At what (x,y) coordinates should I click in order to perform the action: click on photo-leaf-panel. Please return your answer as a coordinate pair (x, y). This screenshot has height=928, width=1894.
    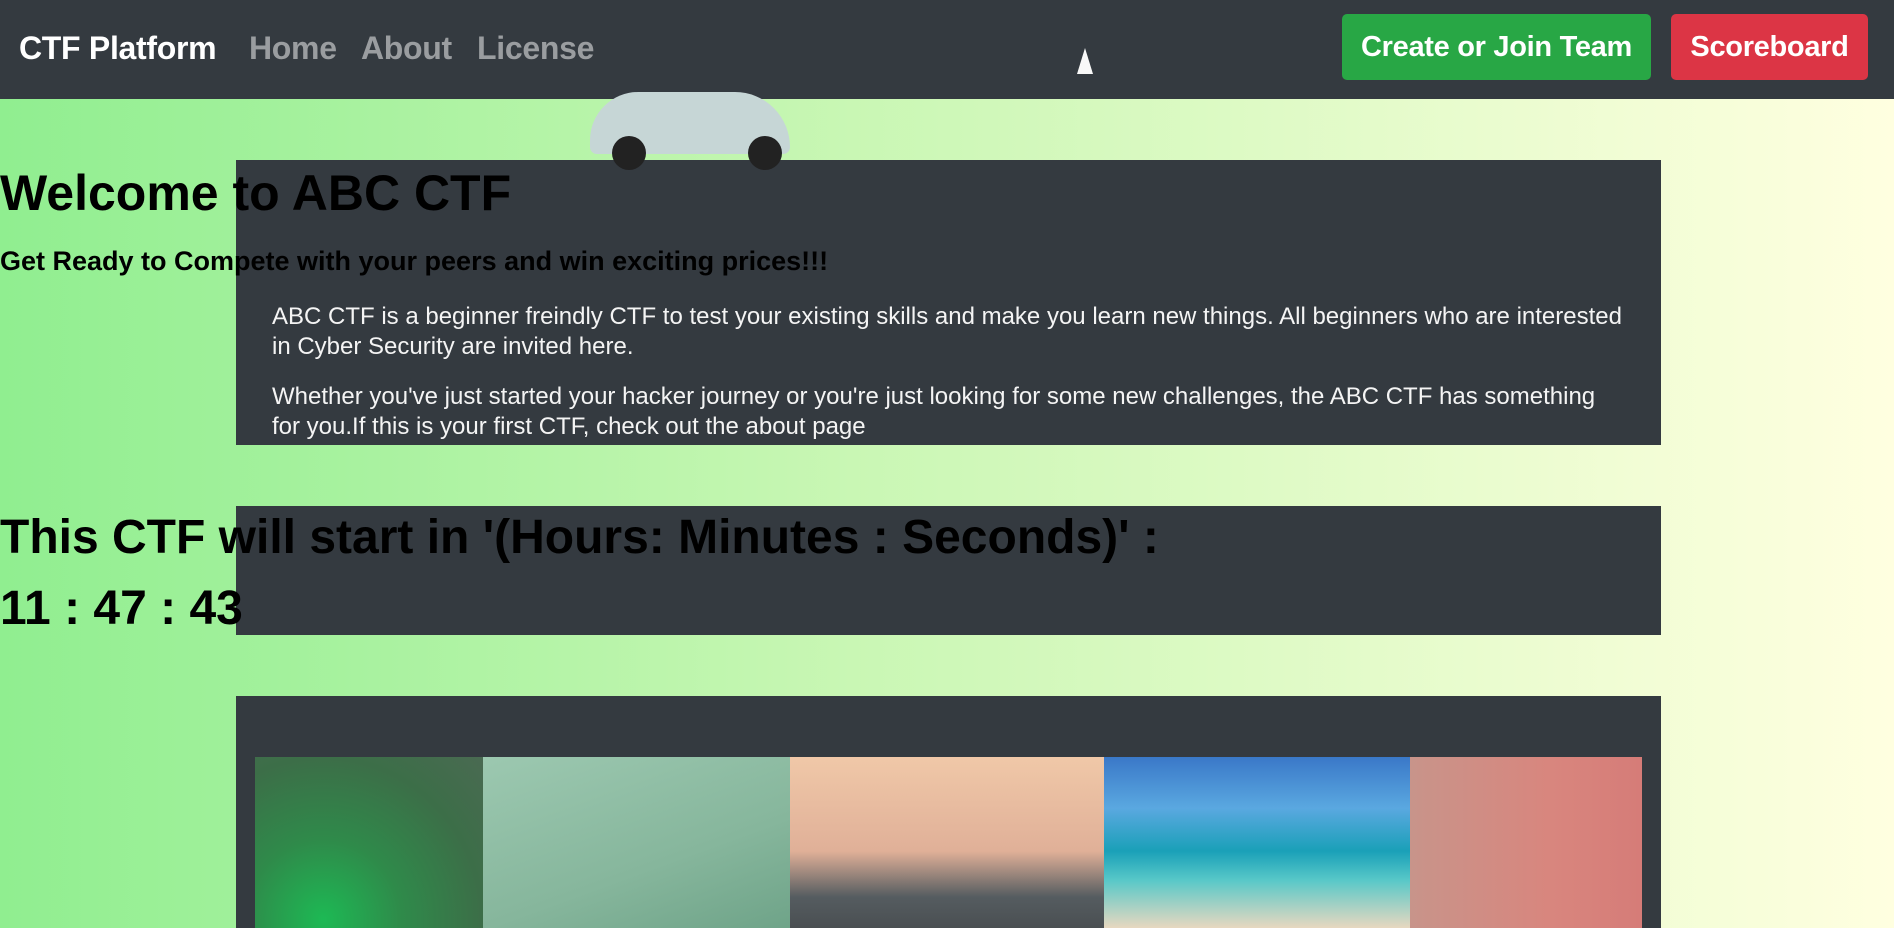
    Looking at the image, I should click on (640, 842).